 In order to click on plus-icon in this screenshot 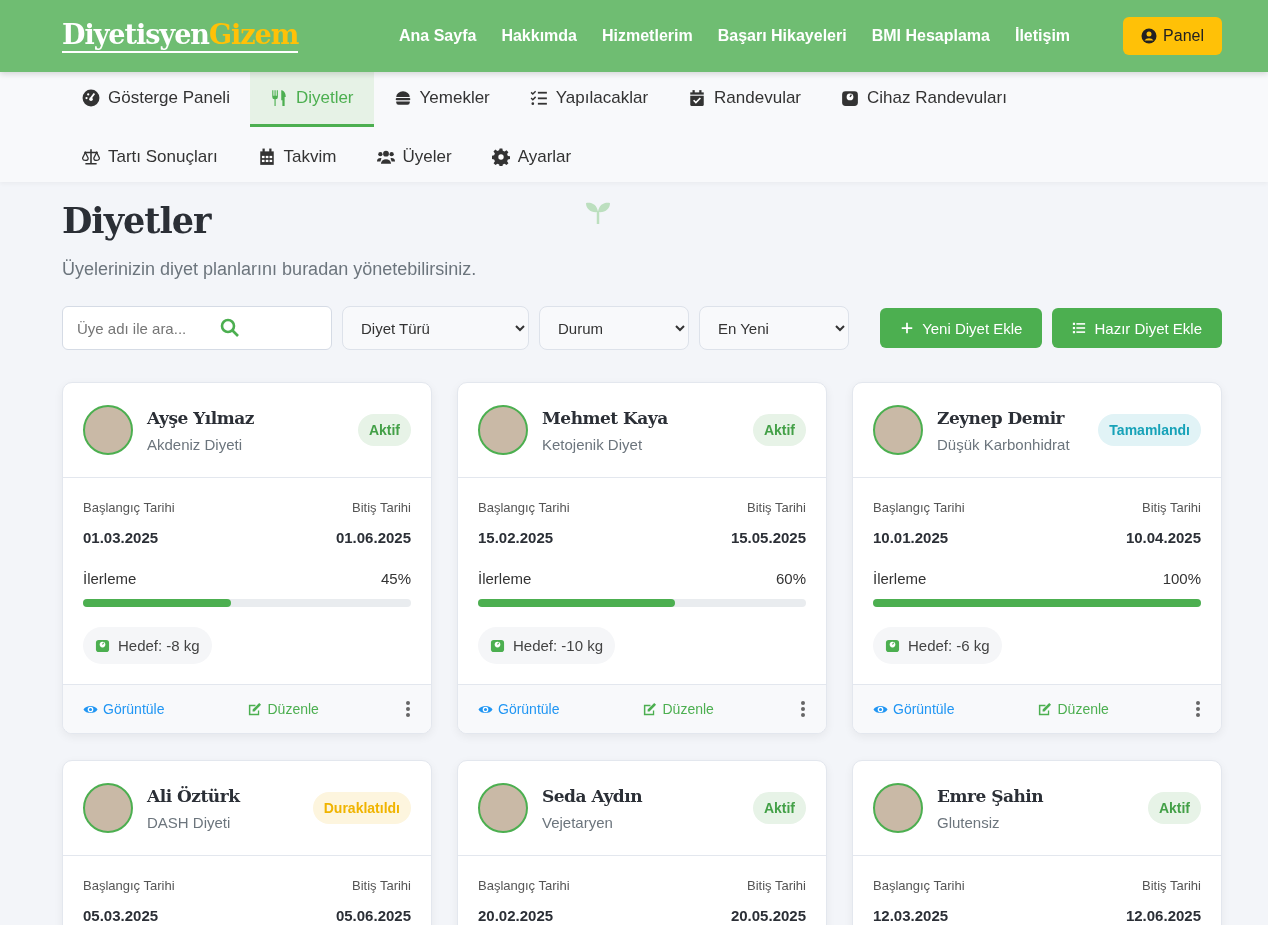, I will do `click(907, 328)`.